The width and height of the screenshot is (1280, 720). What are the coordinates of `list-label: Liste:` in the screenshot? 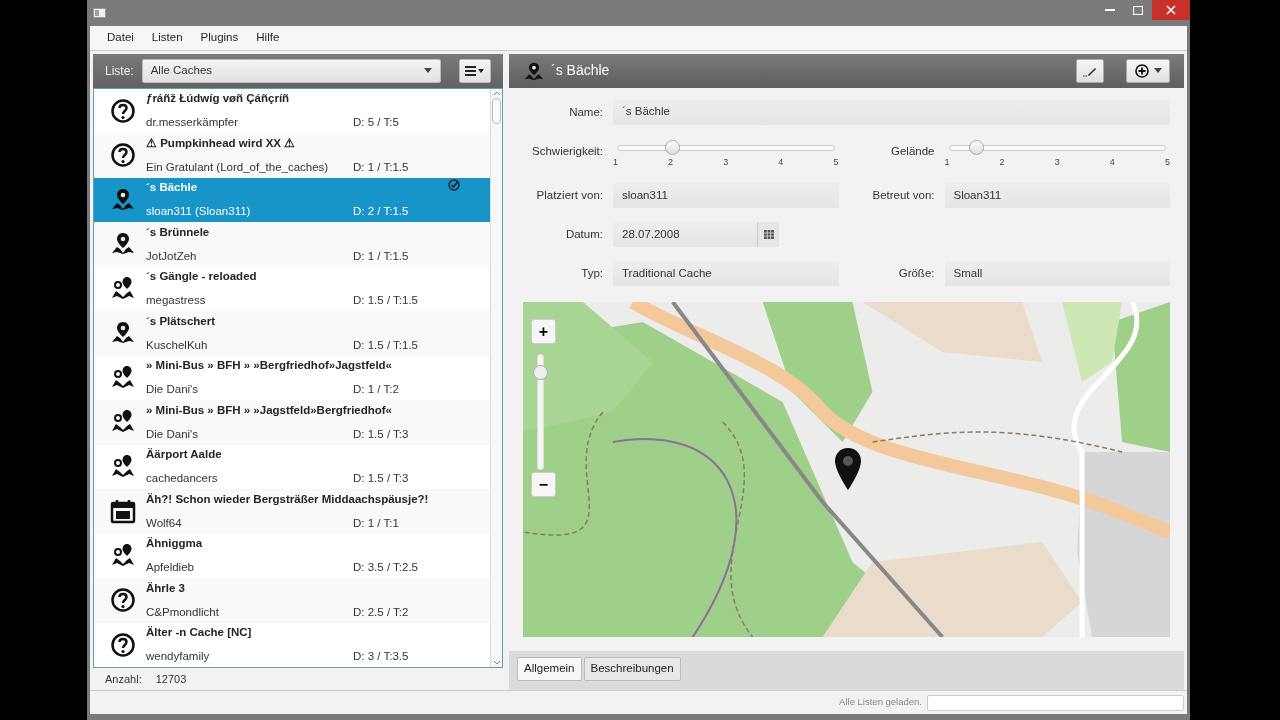 It's located at (119, 71).